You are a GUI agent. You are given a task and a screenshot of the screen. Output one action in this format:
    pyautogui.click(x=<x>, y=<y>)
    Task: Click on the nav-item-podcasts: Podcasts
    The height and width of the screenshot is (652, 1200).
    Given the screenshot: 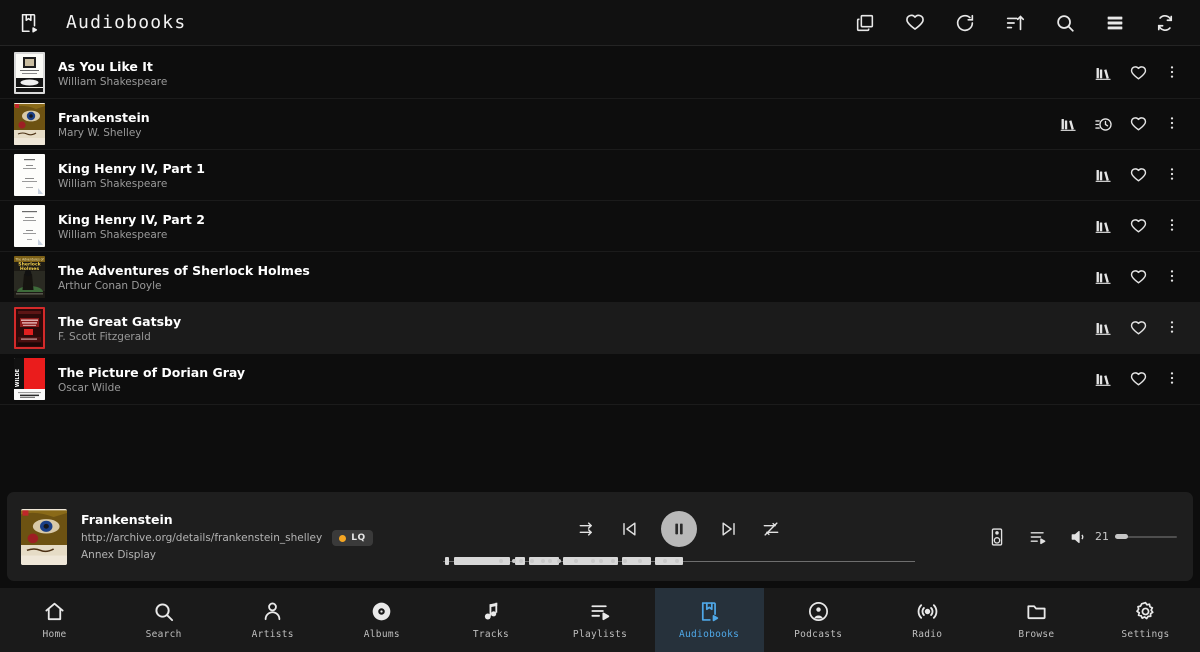 What is the action you would take?
    pyautogui.click(x=818, y=620)
    